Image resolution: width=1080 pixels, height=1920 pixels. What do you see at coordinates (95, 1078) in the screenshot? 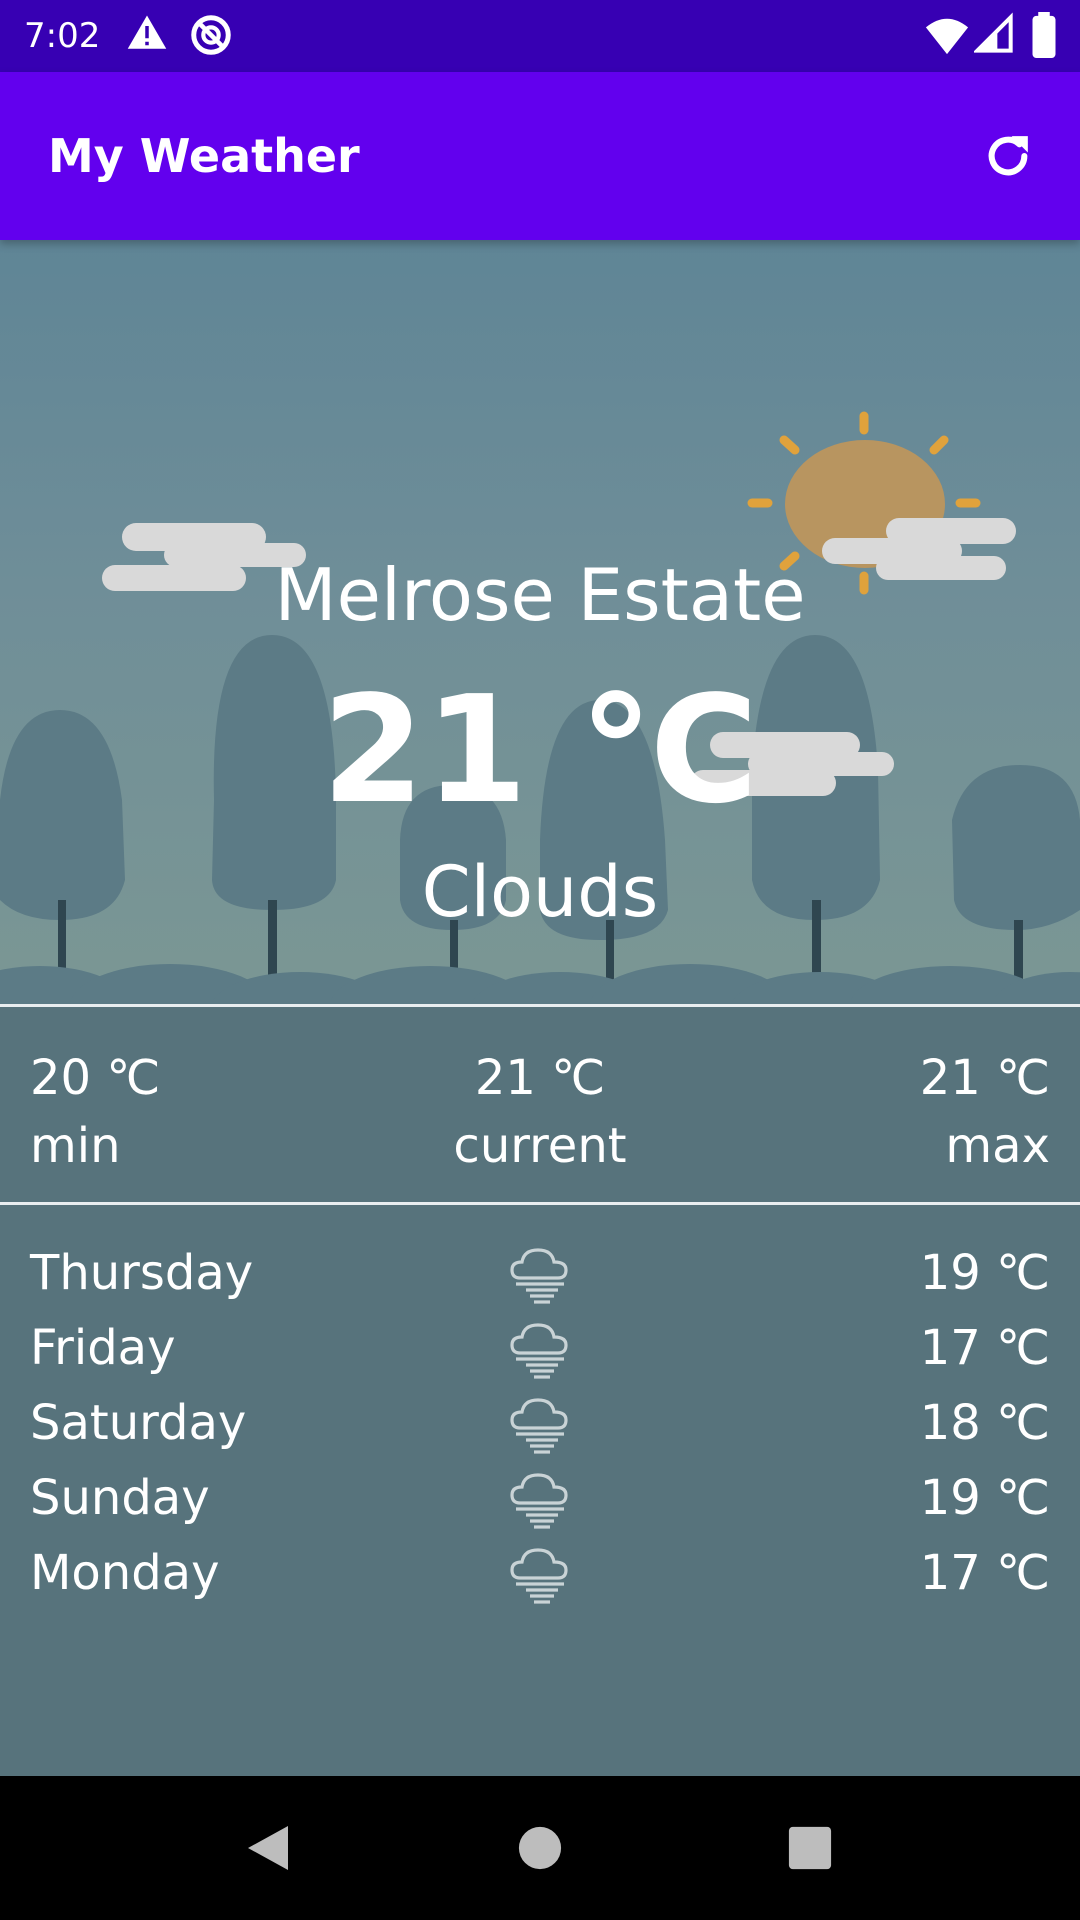
I see `min-value: 20 ℃` at bounding box center [95, 1078].